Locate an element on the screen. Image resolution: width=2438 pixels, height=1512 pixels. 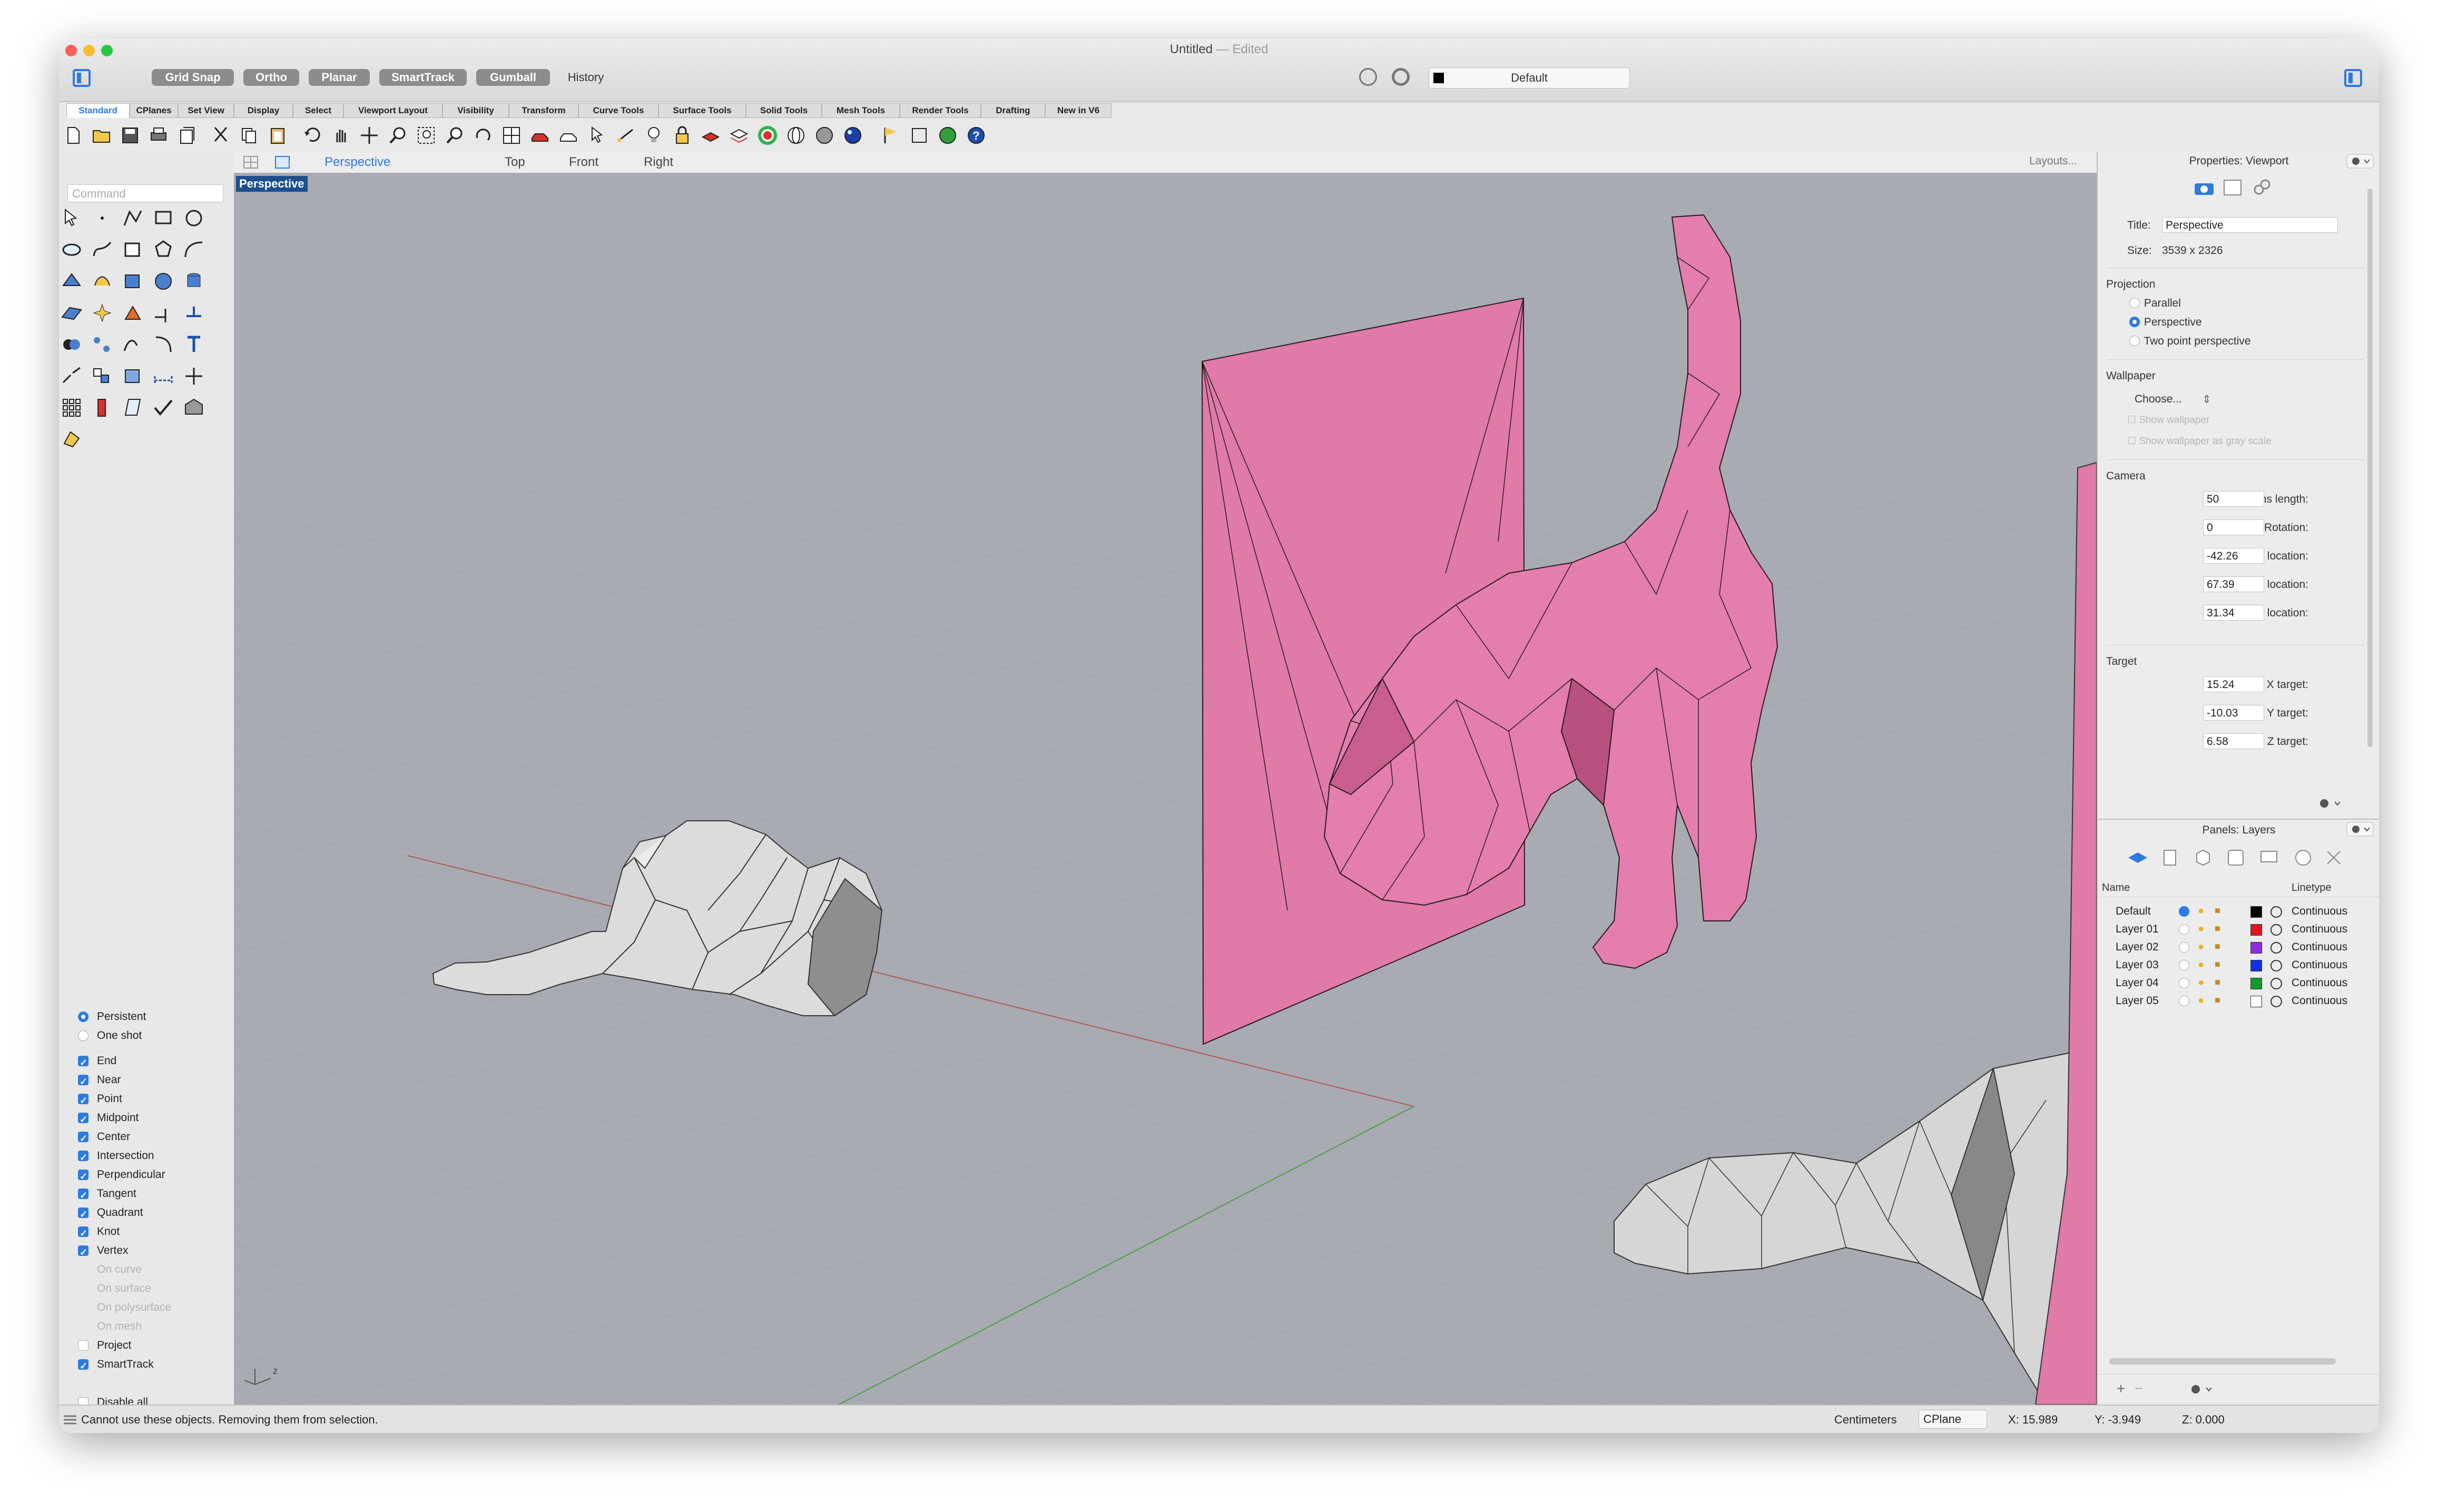
open-folder-icon is located at coordinates (102, 135).